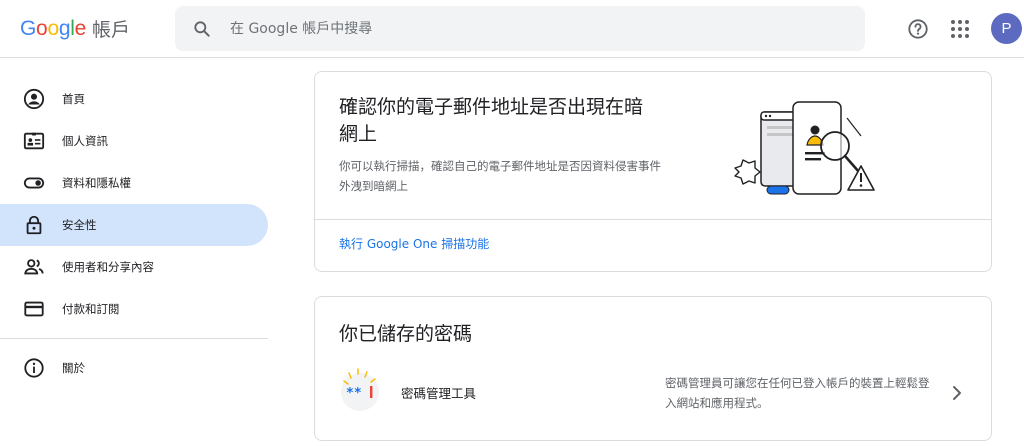 Image resolution: width=1024 pixels, height=446 pixels. What do you see at coordinates (91, 309) in the screenshot?
I see `sidebar-item-label: 付款和訂閱` at bounding box center [91, 309].